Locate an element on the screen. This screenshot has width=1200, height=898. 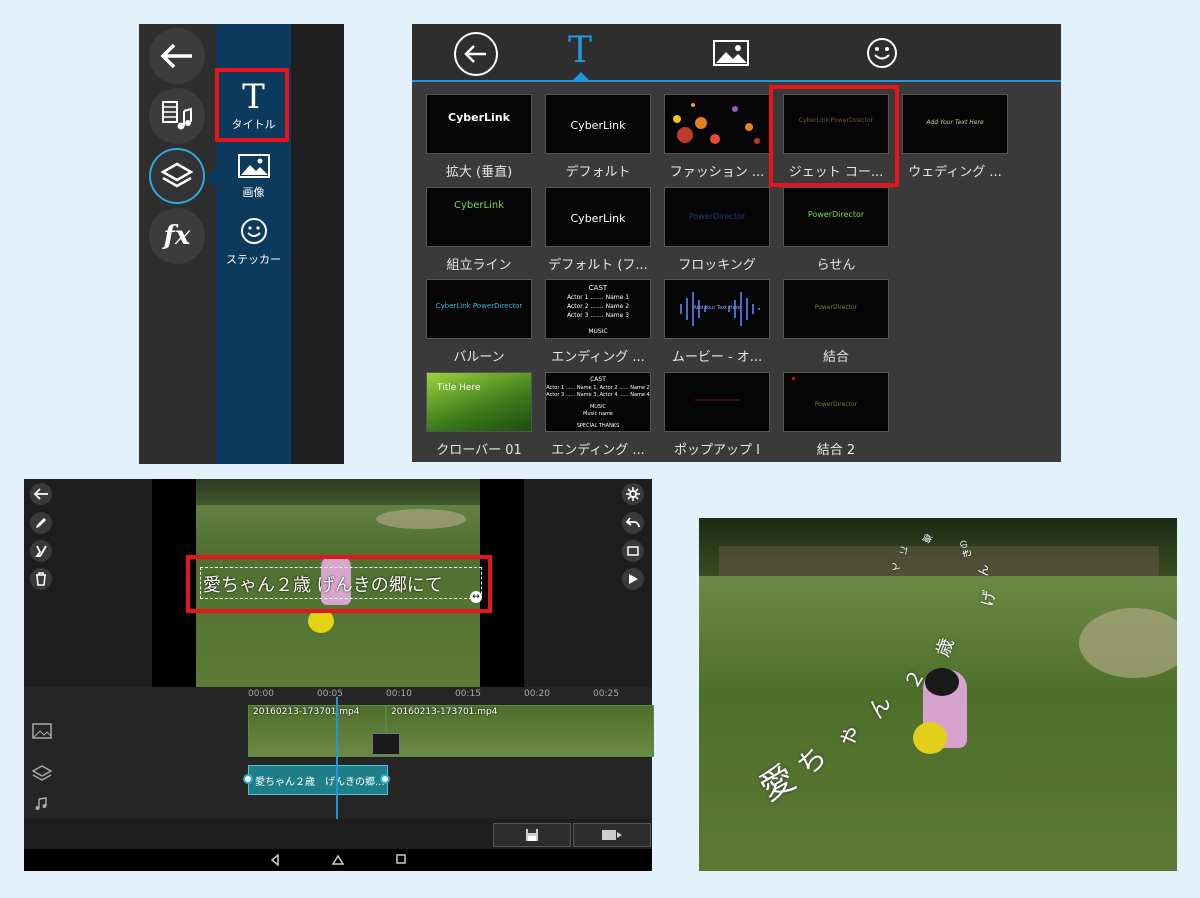
image-icon is located at coordinates (731, 53).